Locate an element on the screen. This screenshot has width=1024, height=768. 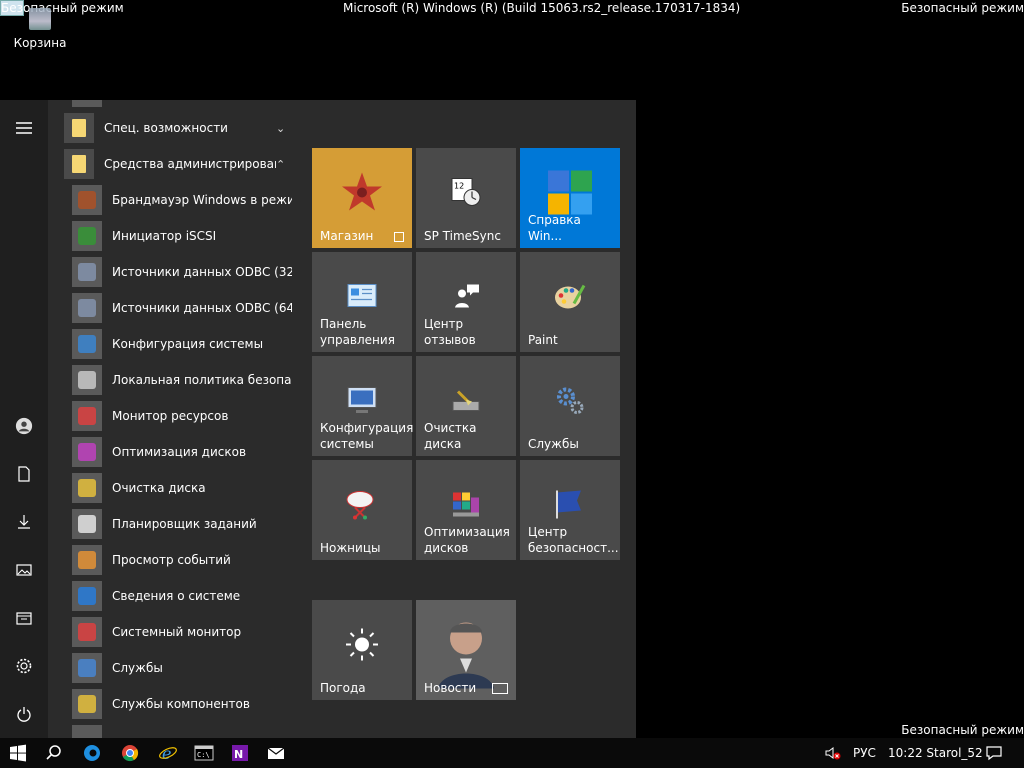
tile-cp: Панель управления is located at coordinates (362, 302).